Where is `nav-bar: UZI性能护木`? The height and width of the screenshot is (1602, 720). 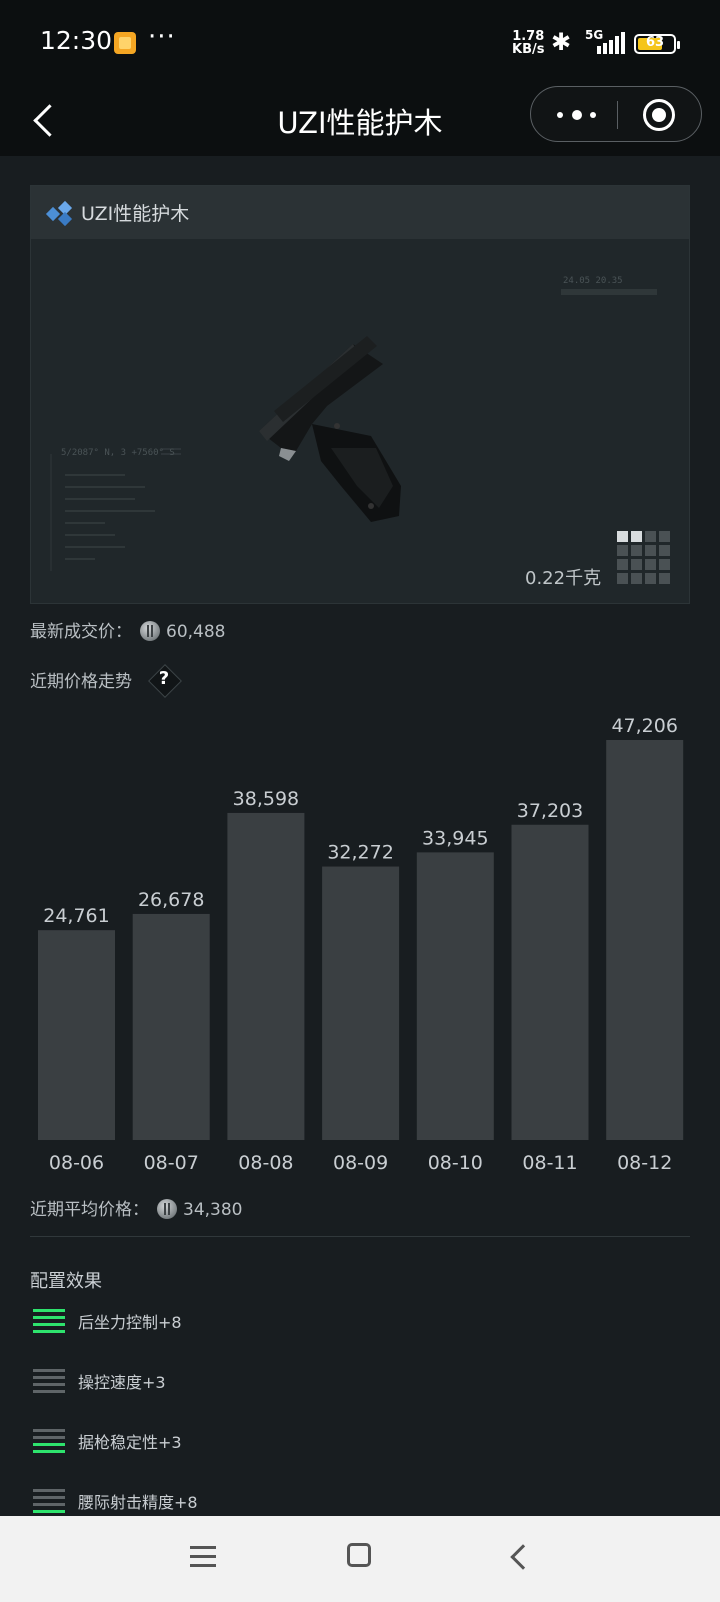
nav-bar: UZI性能护木 is located at coordinates (360, 121).